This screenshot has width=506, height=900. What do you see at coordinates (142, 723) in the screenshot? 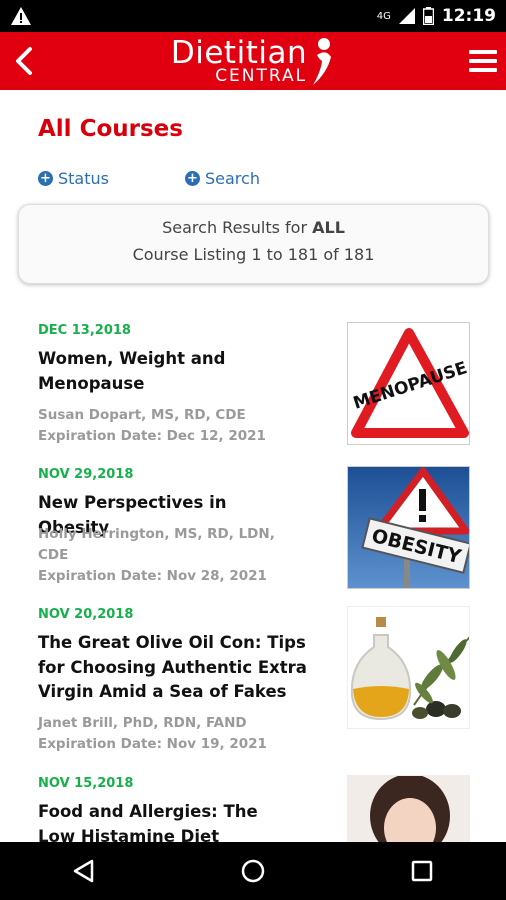
I see `course-author: Janet Brill, PhD, RDN, FAND` at bounding box center [142, 723].